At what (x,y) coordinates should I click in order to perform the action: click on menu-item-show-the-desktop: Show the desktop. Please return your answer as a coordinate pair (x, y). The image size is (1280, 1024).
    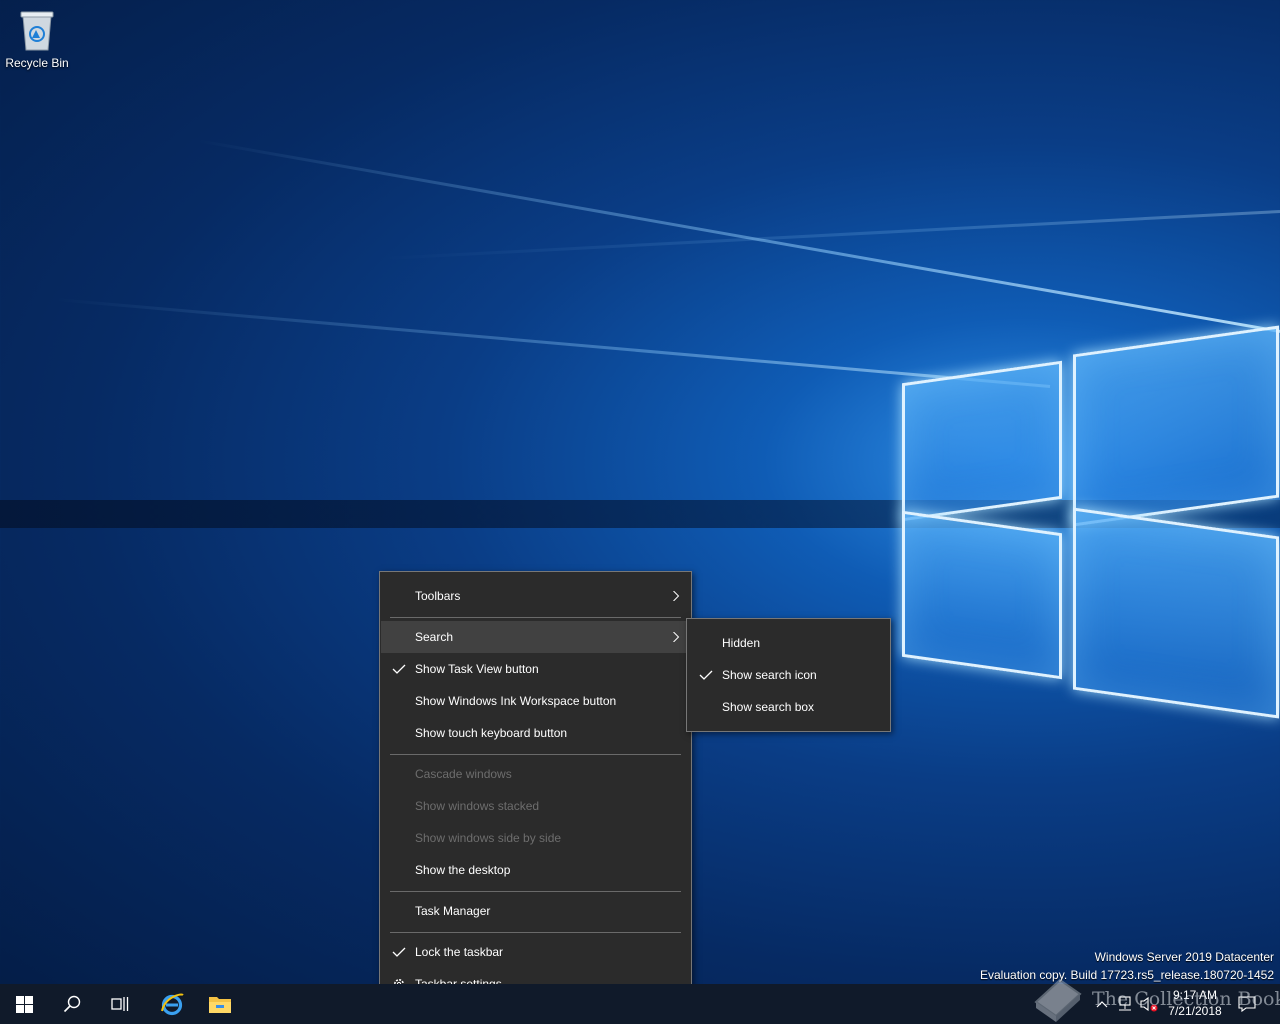
    Looking at the image, I should click on (535, 870).